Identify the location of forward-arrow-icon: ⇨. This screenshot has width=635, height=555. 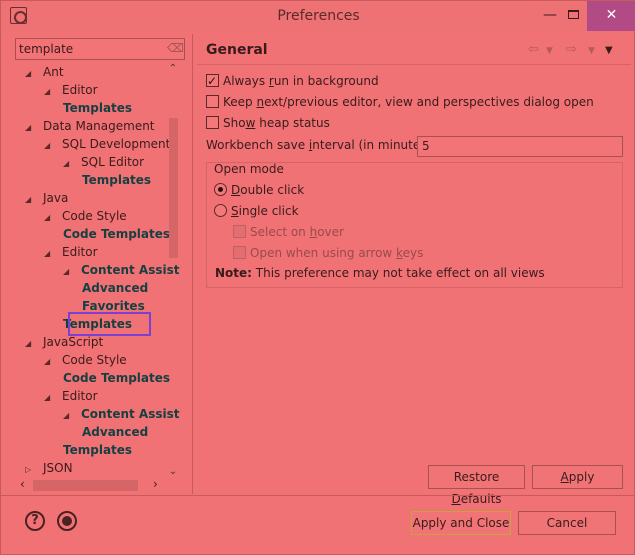
(571, 49).